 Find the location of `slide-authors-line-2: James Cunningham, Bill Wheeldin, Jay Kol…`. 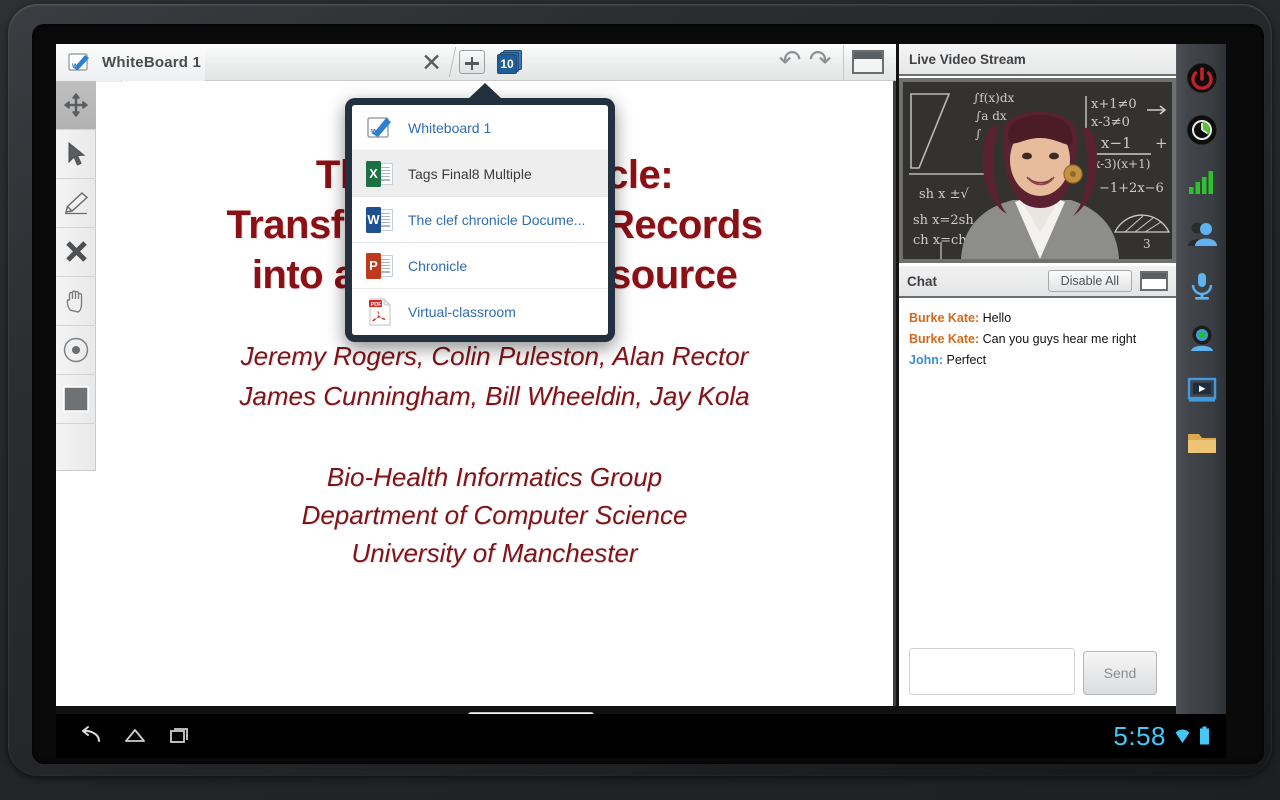

slide-authors-line-2: James Cunningham, Bill Wheeldin, Jay Kol… is located at coordinates (494, 396).